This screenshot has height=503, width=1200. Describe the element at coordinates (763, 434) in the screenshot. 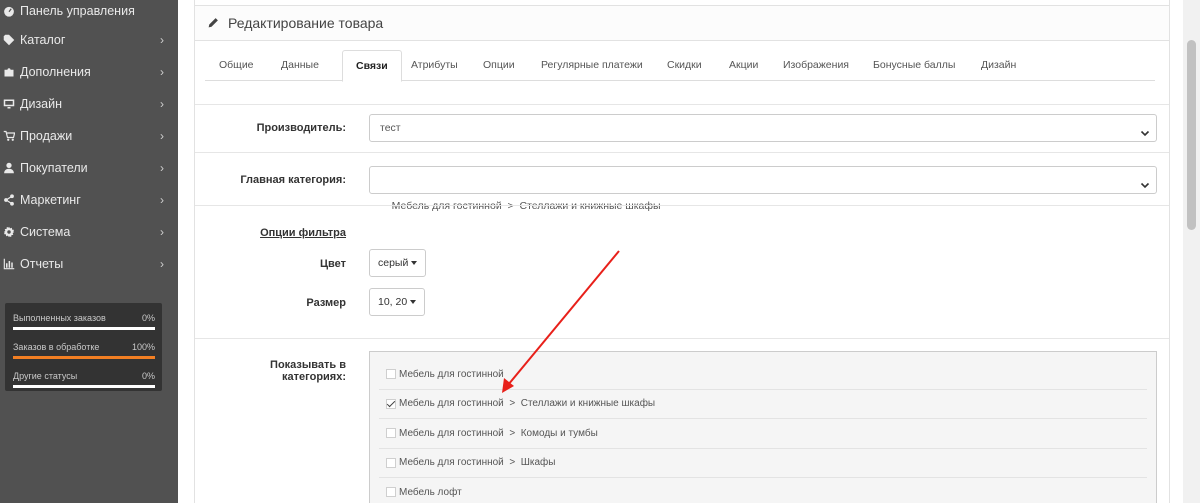

I see `category-option: Мебель для гостинной > Комоды и тумбы` at that location.